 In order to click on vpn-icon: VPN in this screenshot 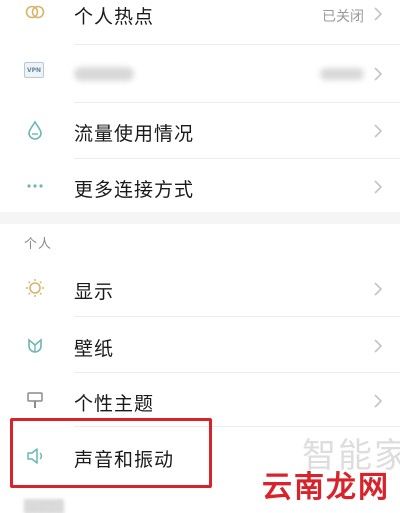, I will do `click(34, 70)`.